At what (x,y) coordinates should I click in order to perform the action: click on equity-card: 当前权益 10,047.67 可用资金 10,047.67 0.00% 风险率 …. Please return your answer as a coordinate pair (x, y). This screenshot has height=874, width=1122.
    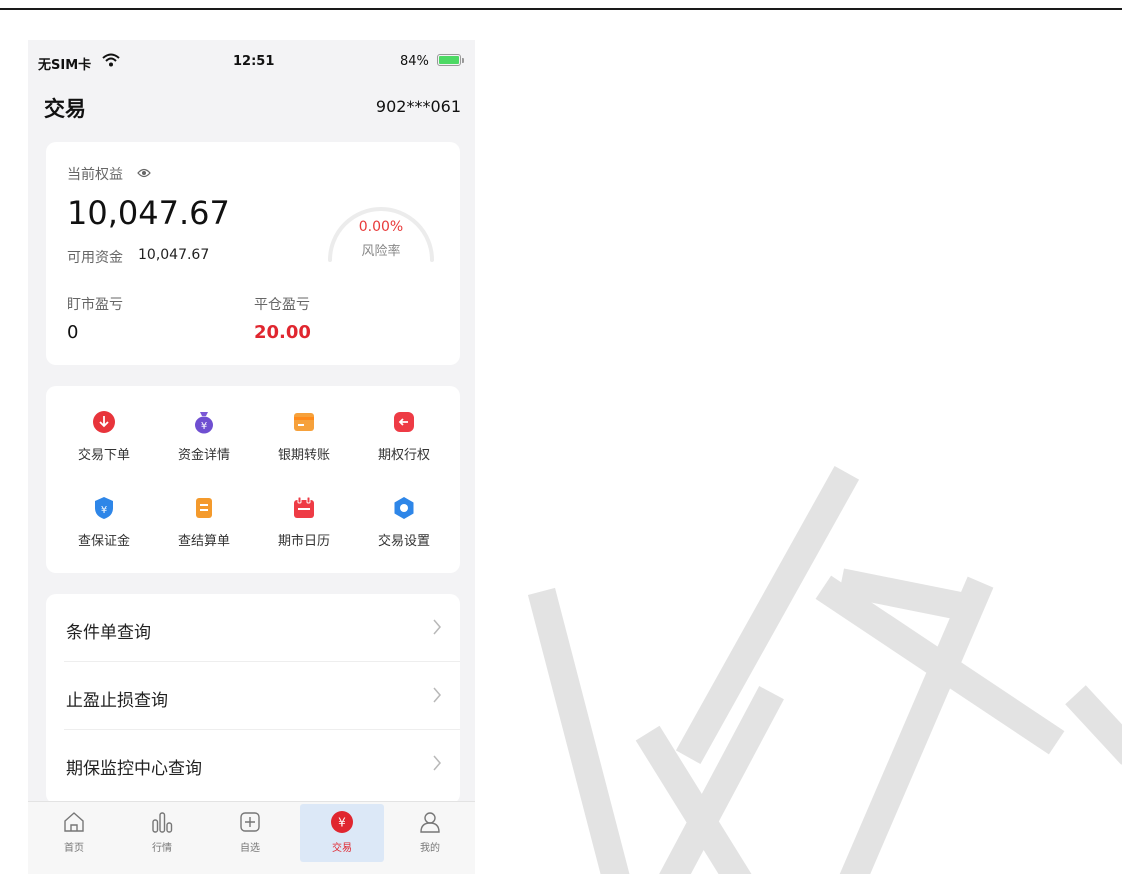
    Looking at the image, I should click on (253, 253).